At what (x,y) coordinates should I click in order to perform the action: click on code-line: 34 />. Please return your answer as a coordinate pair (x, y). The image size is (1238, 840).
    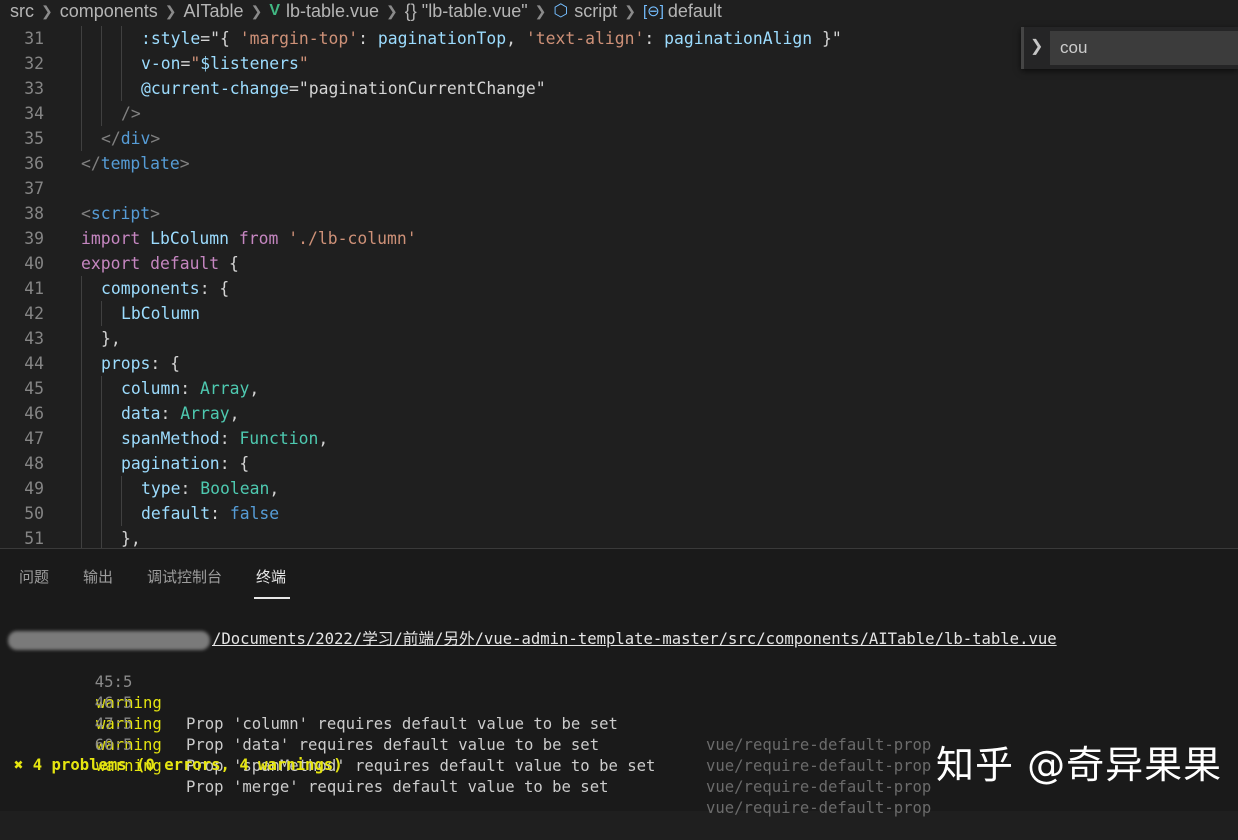
    Looking at the image, I should click on (619, 113).